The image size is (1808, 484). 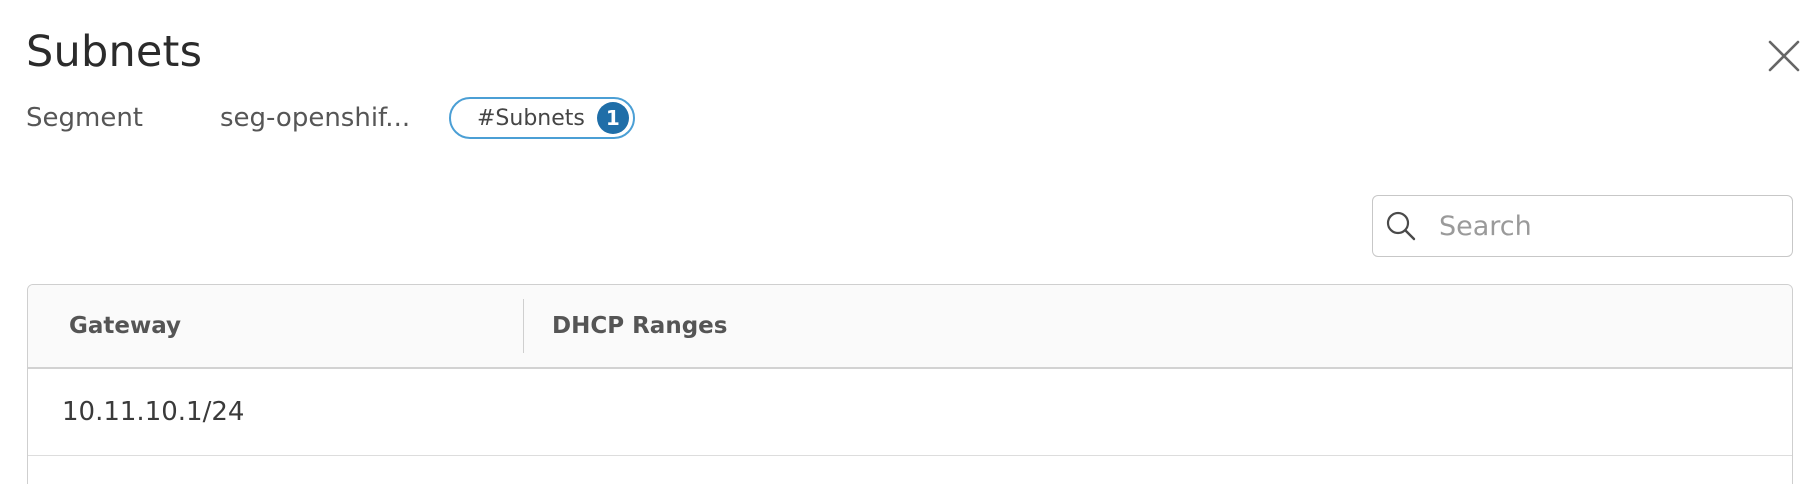 I want to click on close-button, so click(x=1784, y=56).